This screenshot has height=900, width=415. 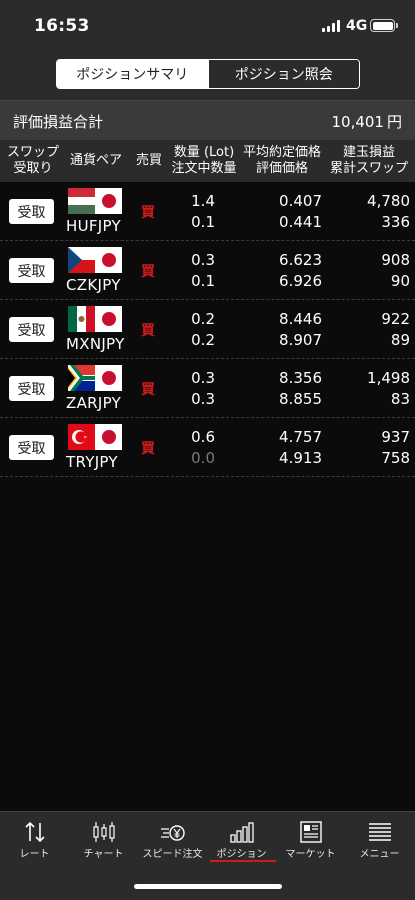 What do you see at coordinates (300, 281) in the screenshot?
I see `evaluation-price-value: 6.926` at bounding box center [300, 281].